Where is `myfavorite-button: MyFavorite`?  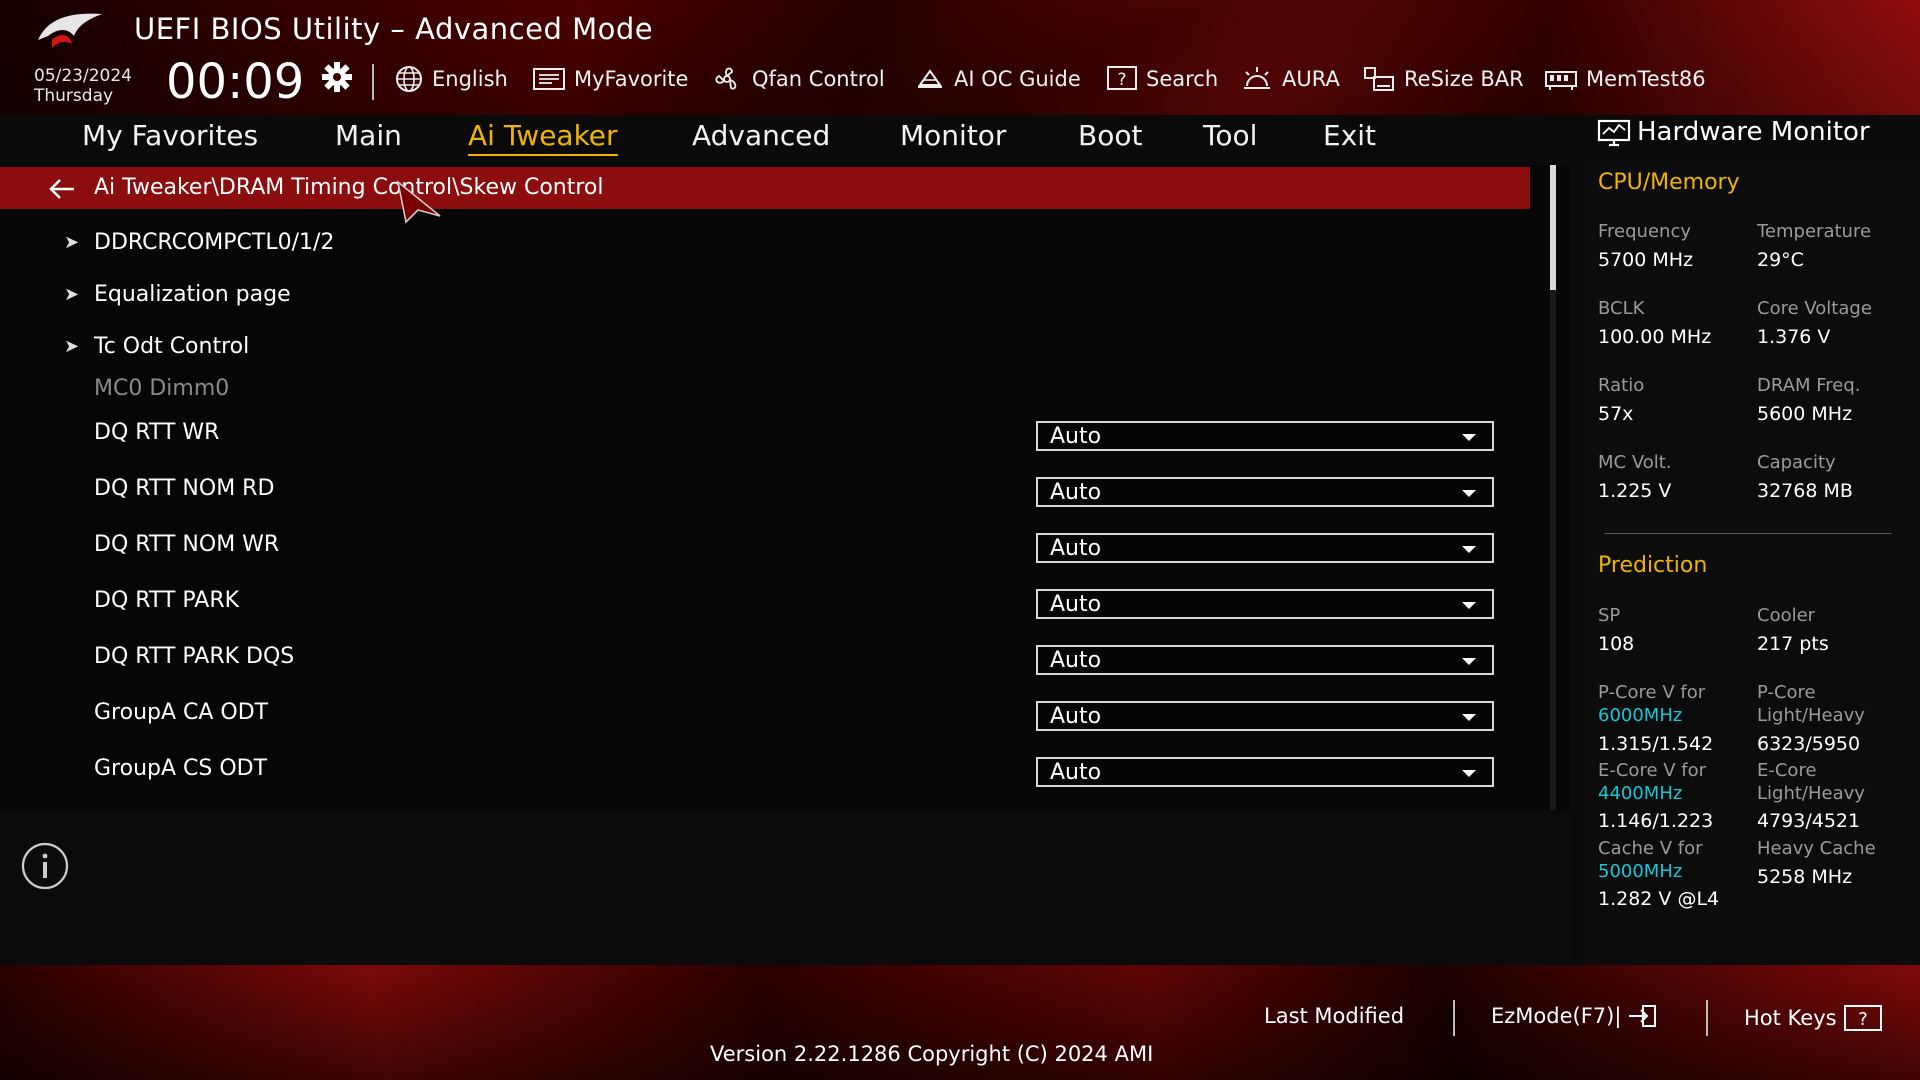 myfavorite-button: MyFavorite is located at coordinates (610, 79).